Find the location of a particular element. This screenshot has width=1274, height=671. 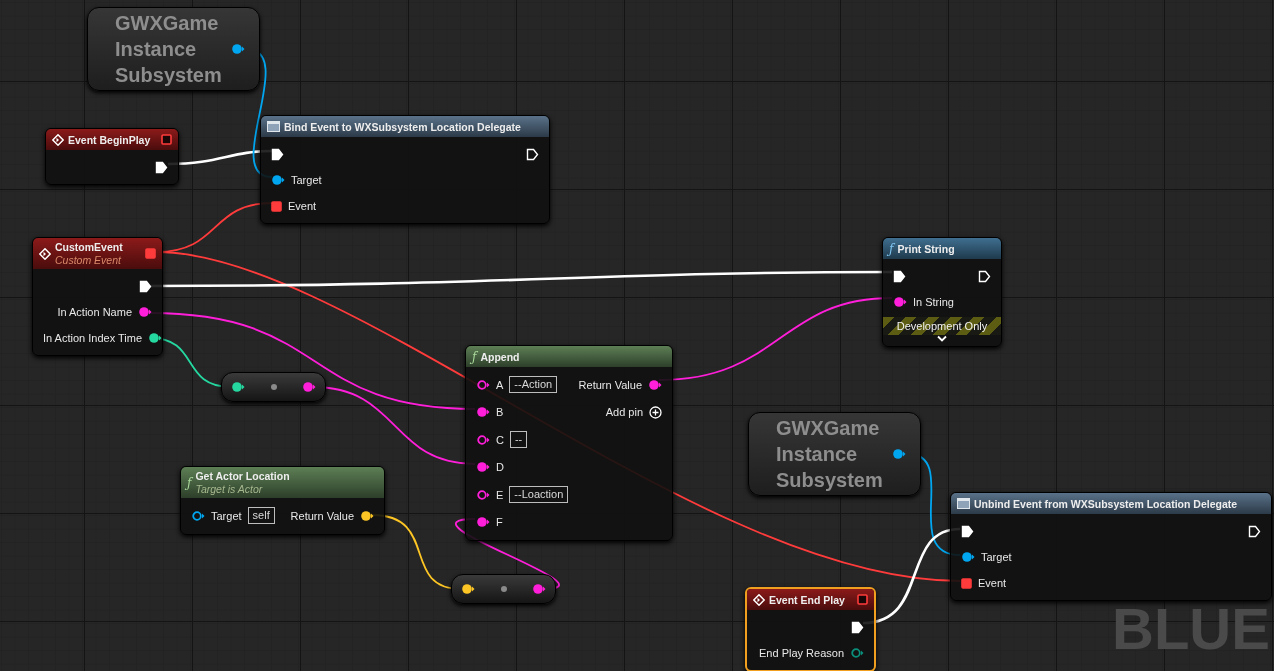

graph-node: CustomEvent Custom Event In Action Name In Action Index Time is located at coordinates (97, 296).